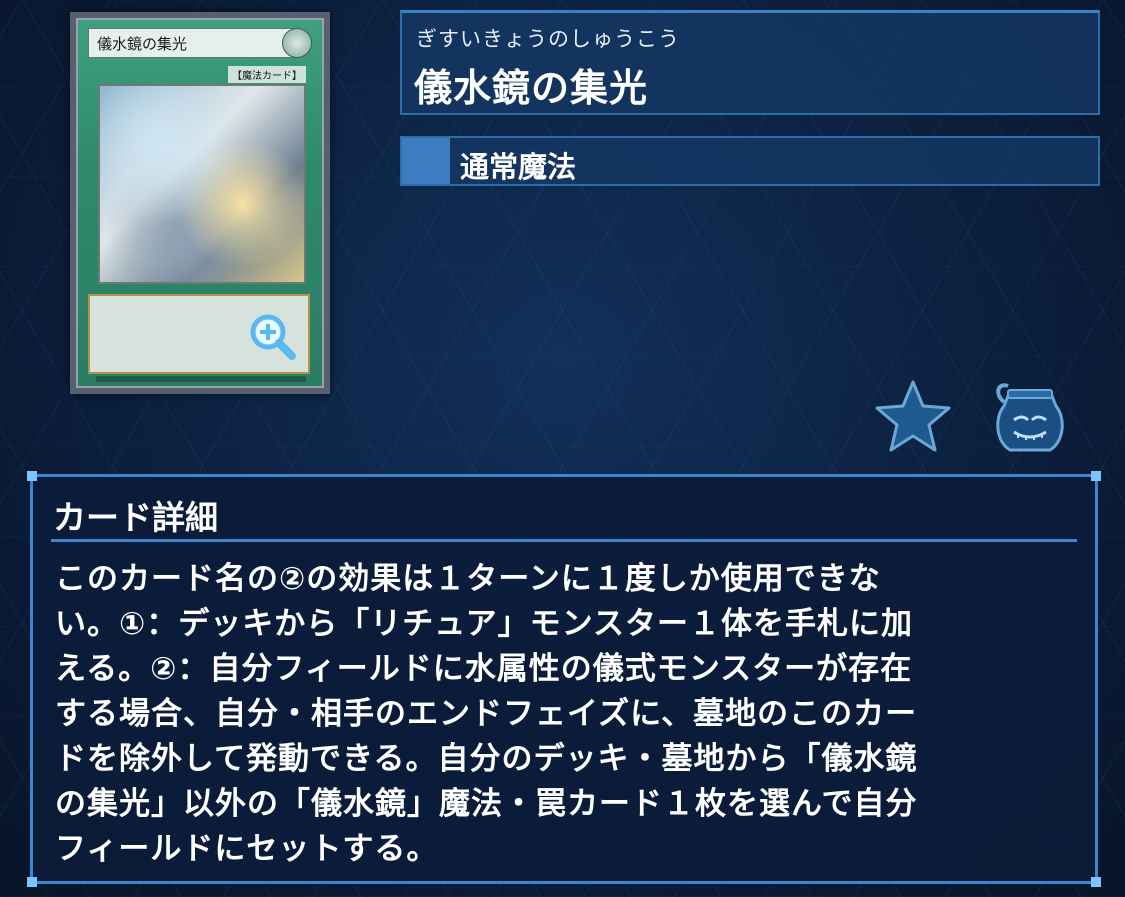  What do you see at coordinates (426, 161) in the screenshot?
I see `type-marker` at bounding box center [426, 161].